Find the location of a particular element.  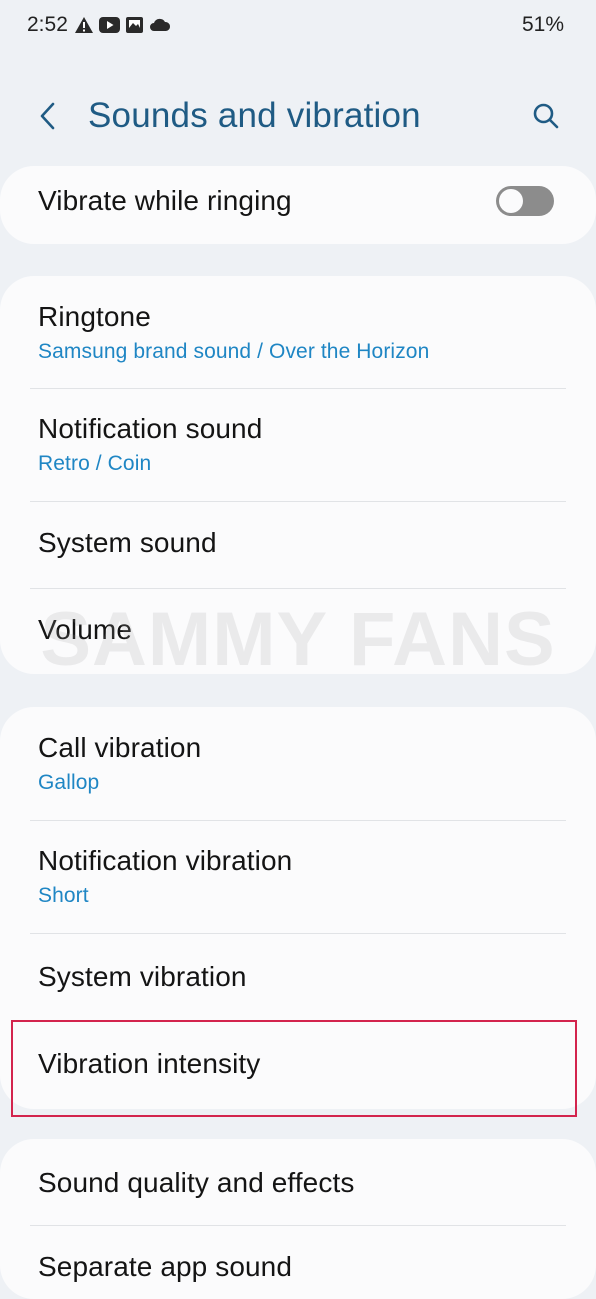

status-time: 2:52 is located at coordinates (47, 24).